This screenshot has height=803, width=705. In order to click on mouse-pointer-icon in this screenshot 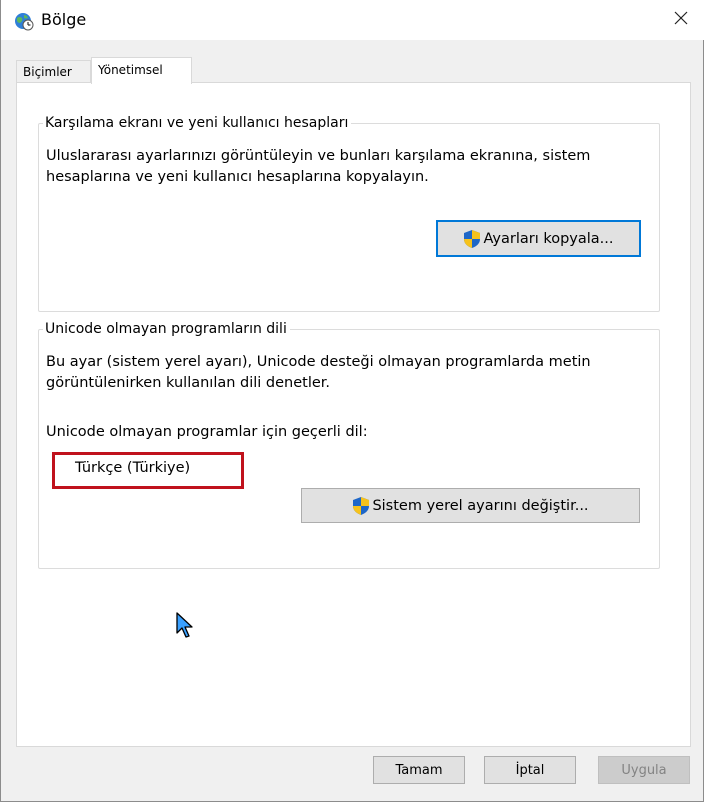, I will do `click(184, 625)`.